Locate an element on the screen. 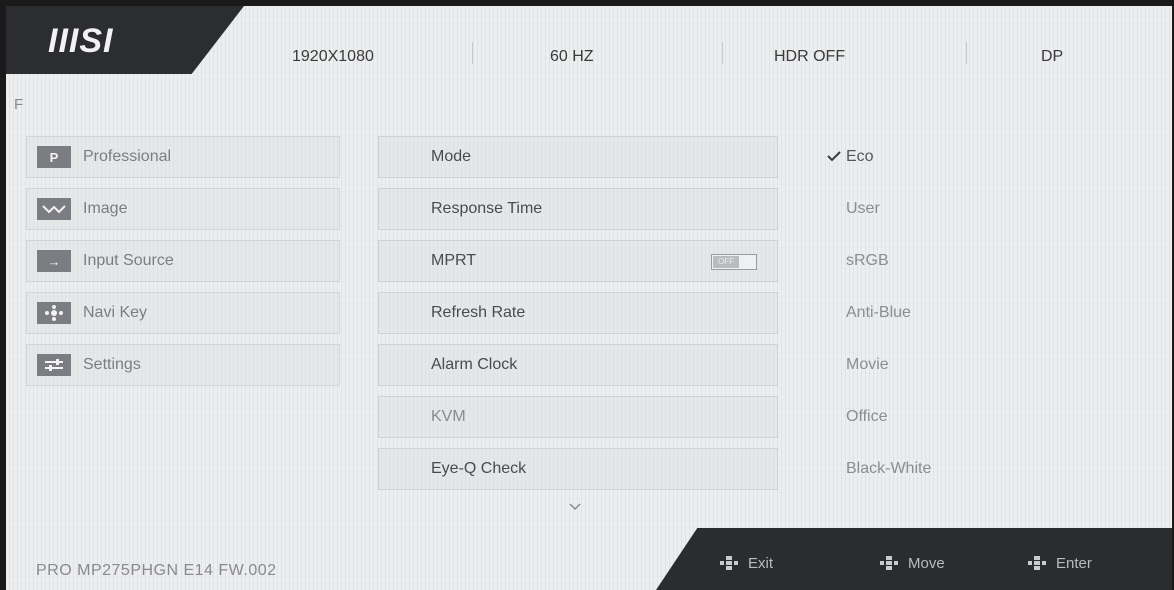  option-label: Office is located at coordinates (867, 416).